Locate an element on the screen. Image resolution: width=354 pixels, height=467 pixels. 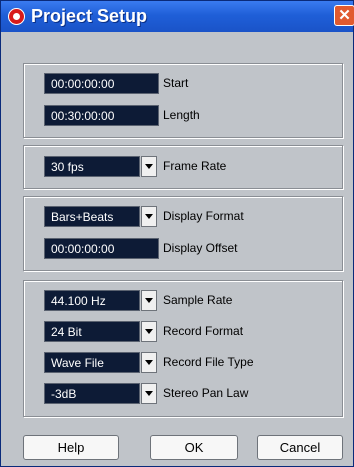
help-button: Help is located at coordinates (71, 447).